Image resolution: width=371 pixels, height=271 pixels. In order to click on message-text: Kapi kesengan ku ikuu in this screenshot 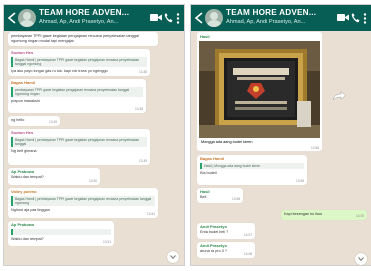, I will do `click(303, 214)`.